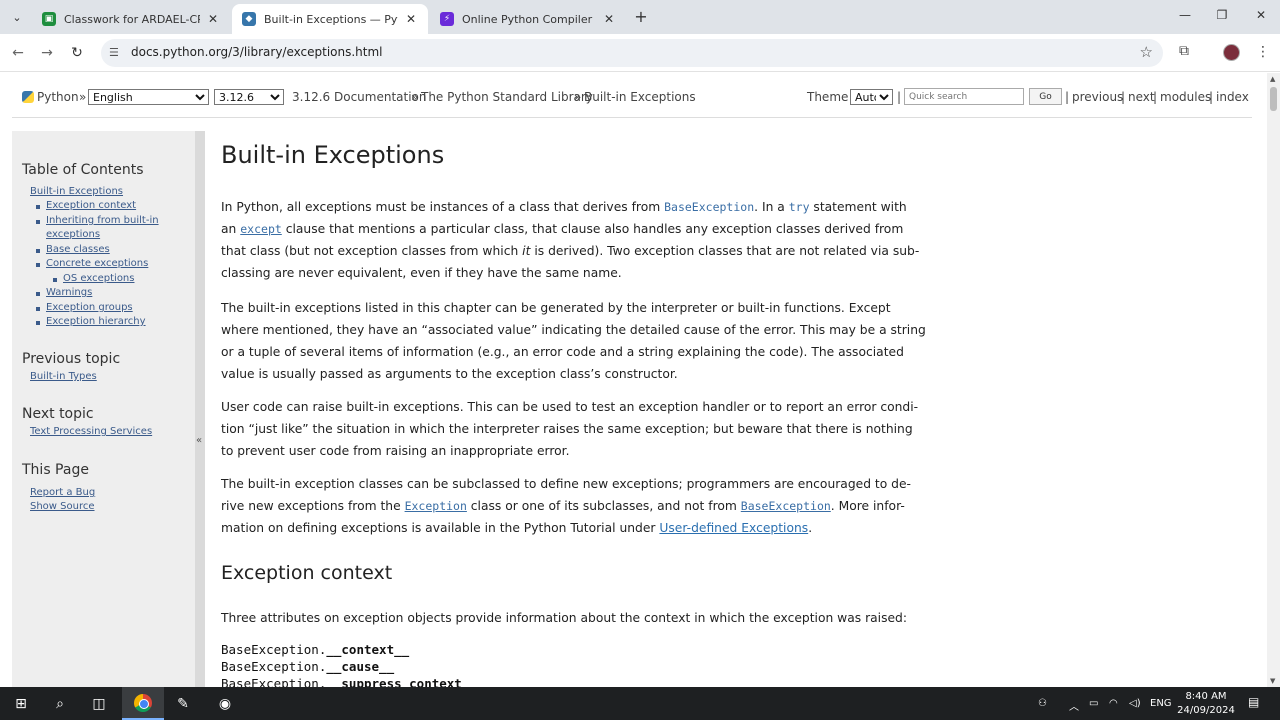  Describe the element at coordinates (62, 506) in the screenshot. I see `show-source-link: Show Source` at that location.